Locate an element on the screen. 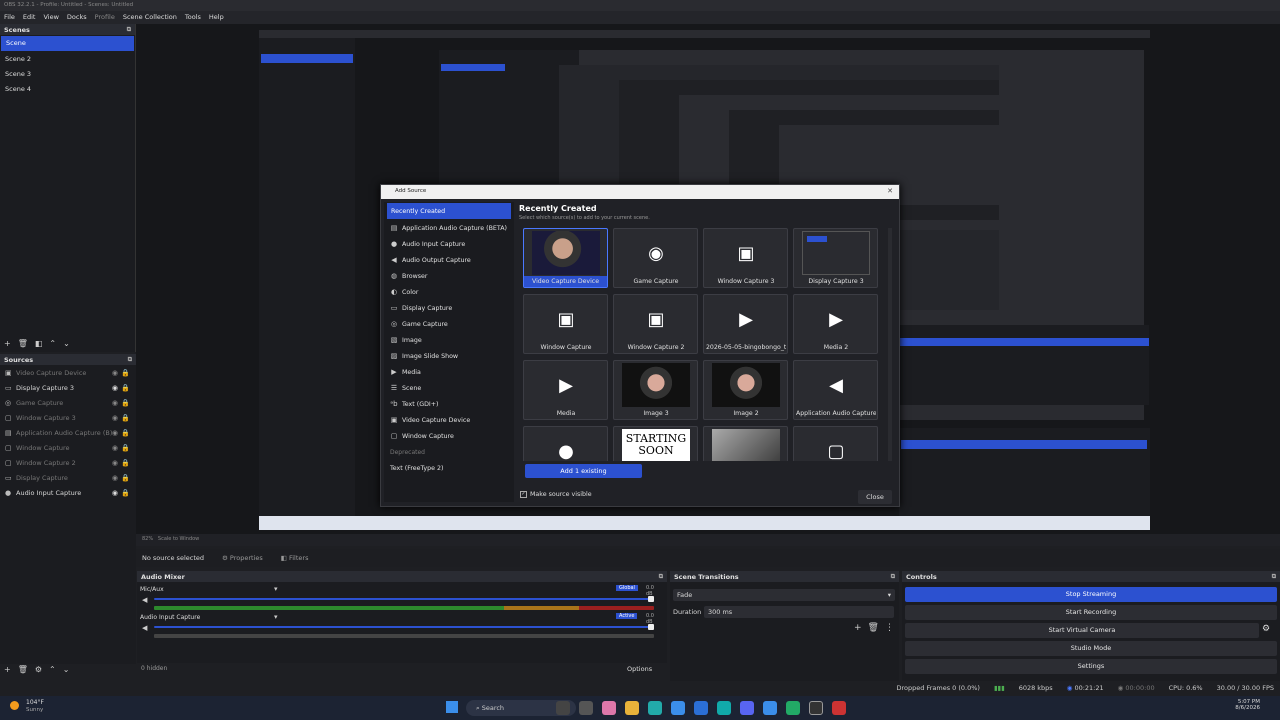 The width and height of the screenshot is (1280, 720). menu-item: Edit is located at coordinates (29, 17).